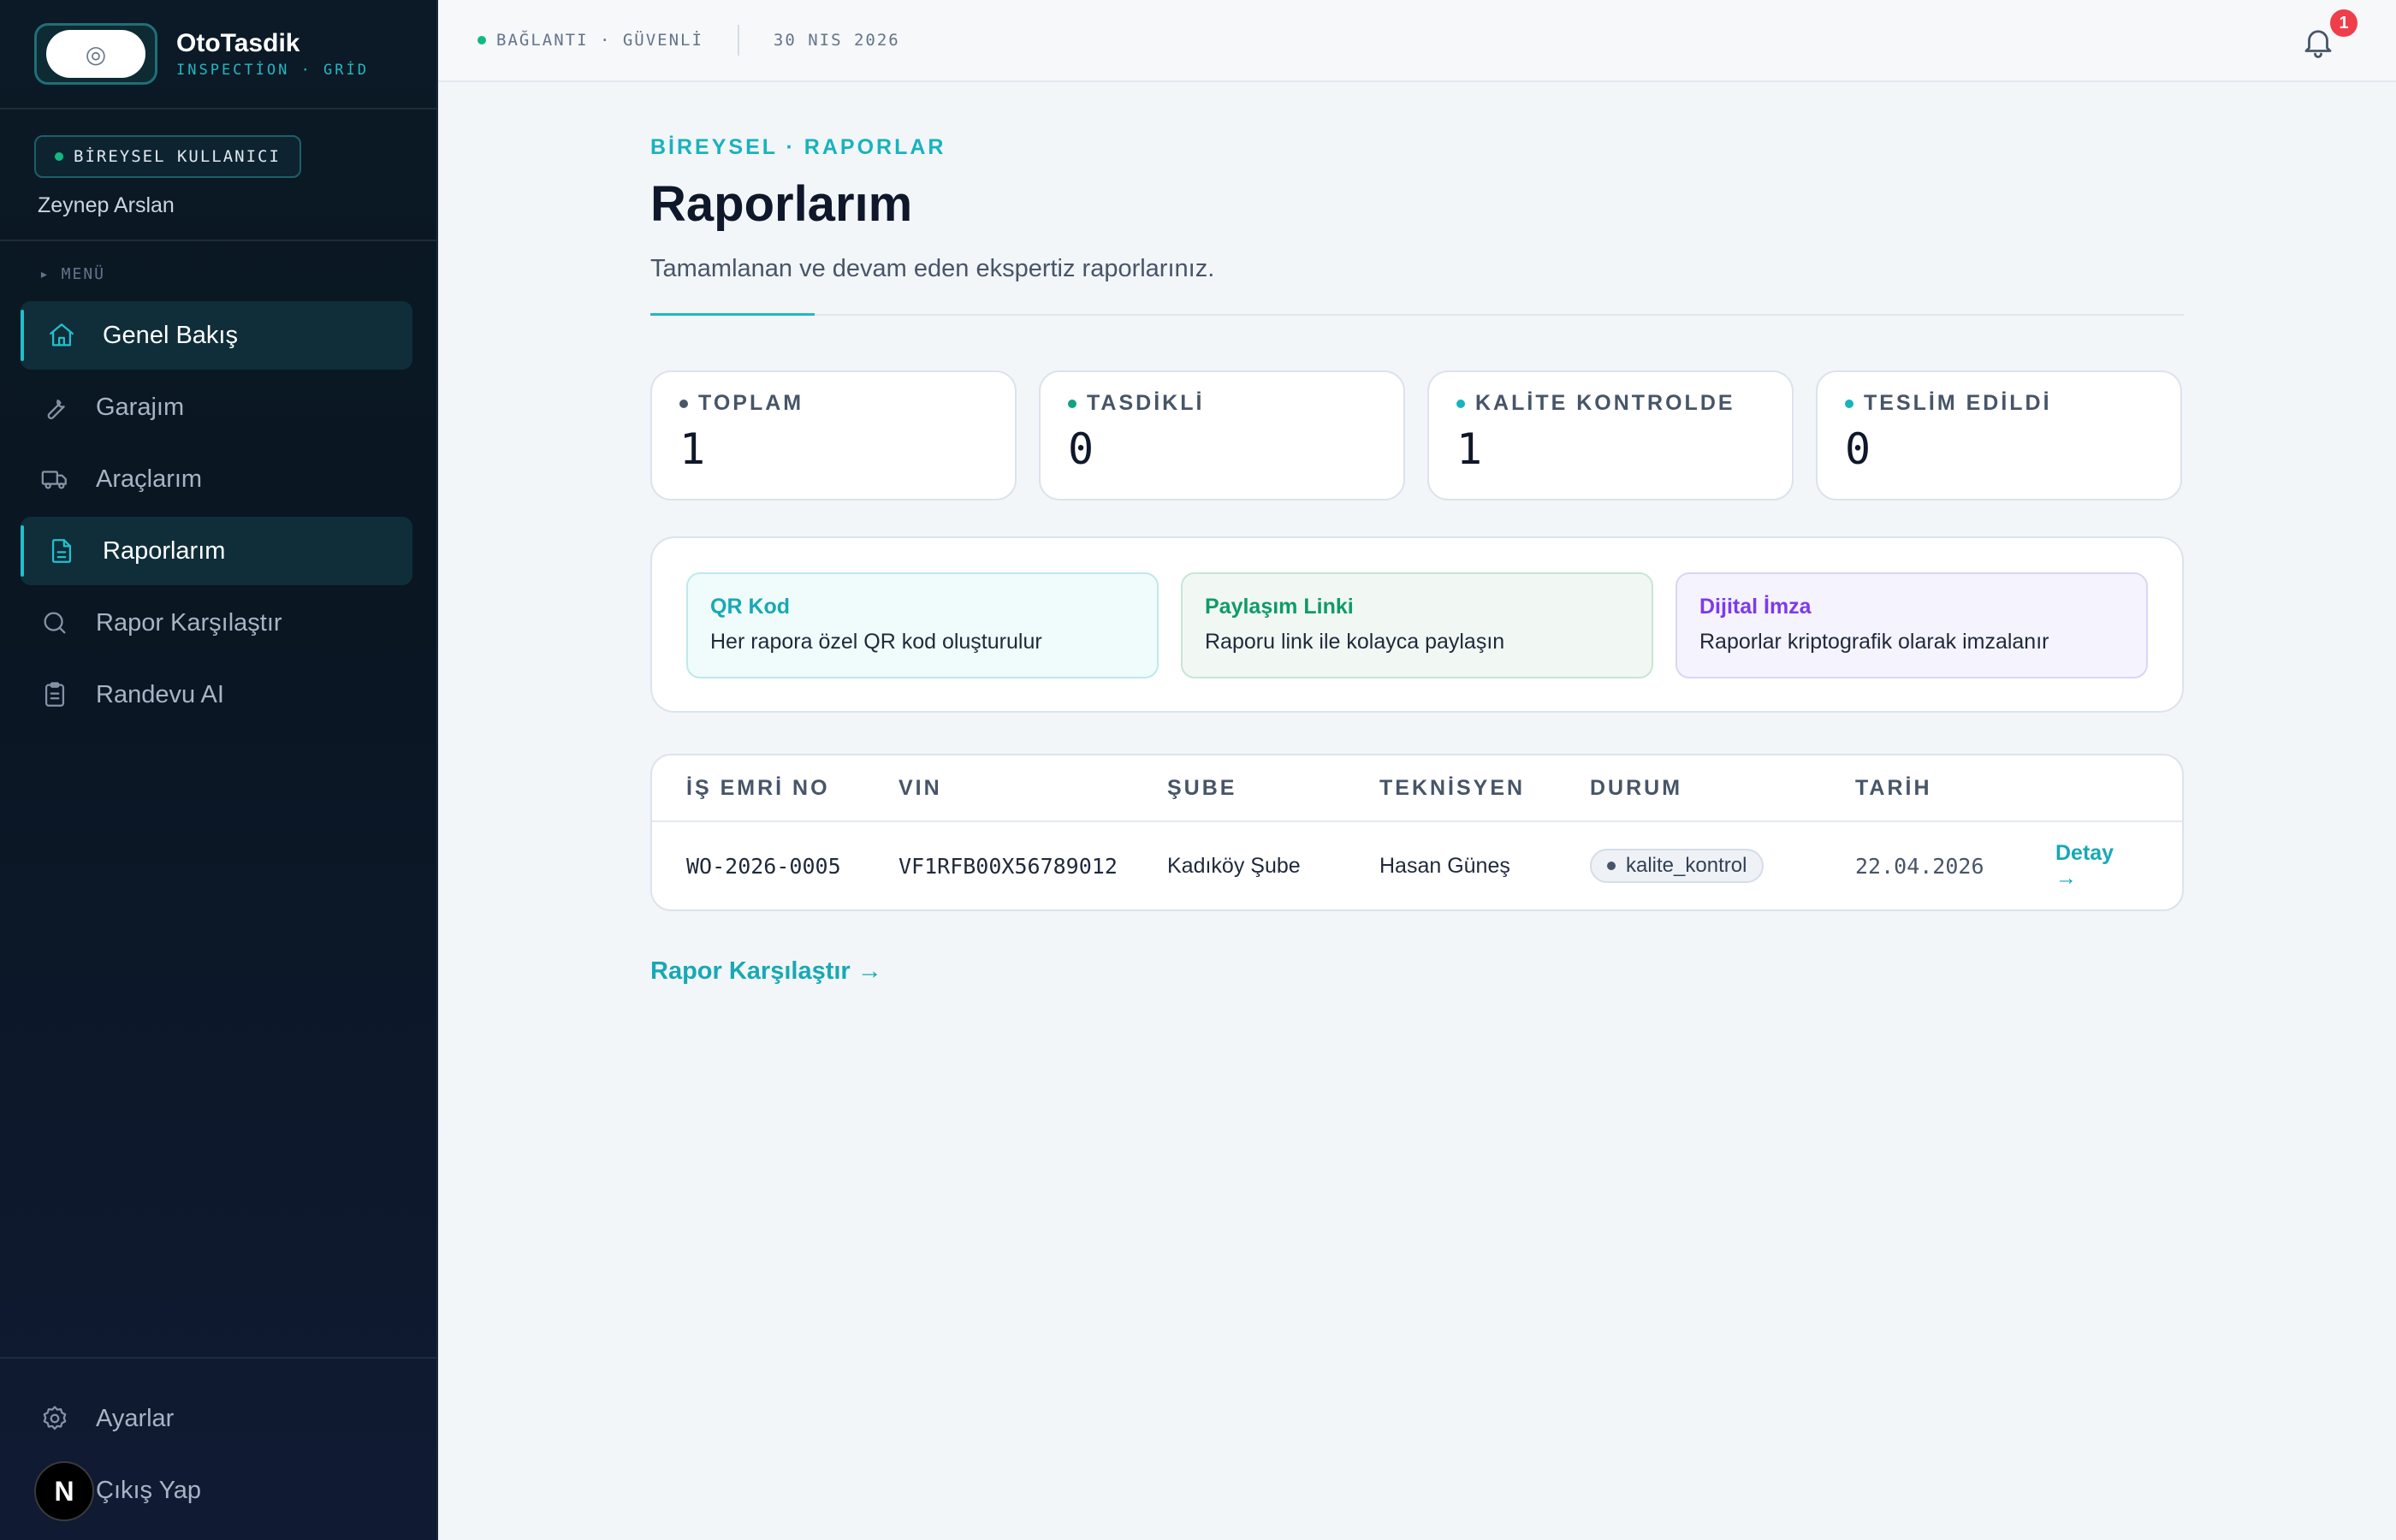  Describe the element at coordinates (1146, 403) in the screenshot. I see `stat-label-text: TASDİKLİ` at that location.